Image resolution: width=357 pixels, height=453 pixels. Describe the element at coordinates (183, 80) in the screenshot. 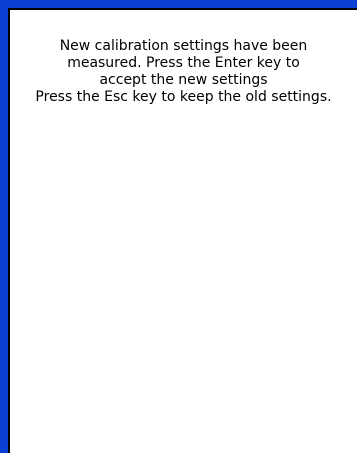

I see `message-line-3: accept the new settings` at that location.